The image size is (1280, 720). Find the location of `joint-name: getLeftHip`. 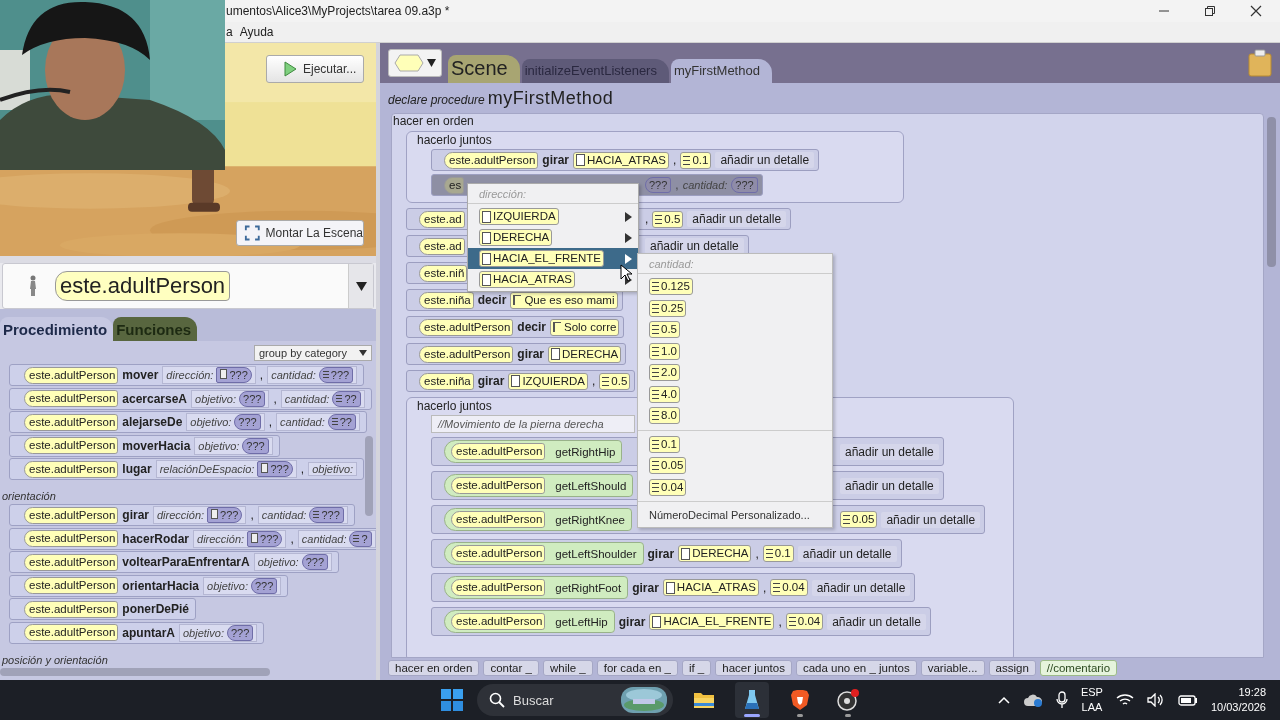

joint-name: getLeftHip is located at coordinates (581, 621).